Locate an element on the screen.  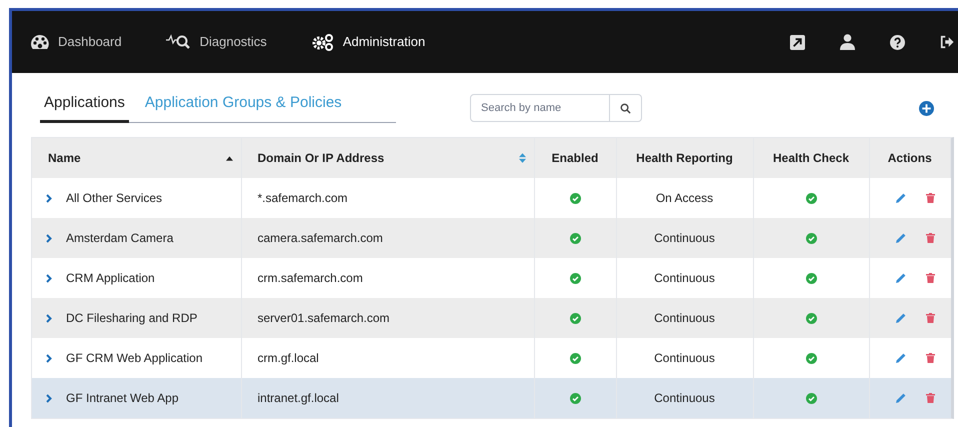
table-row: DC Filesharing and RDP server01.safemarch.com Continuous is located at coordinates (491, 318).